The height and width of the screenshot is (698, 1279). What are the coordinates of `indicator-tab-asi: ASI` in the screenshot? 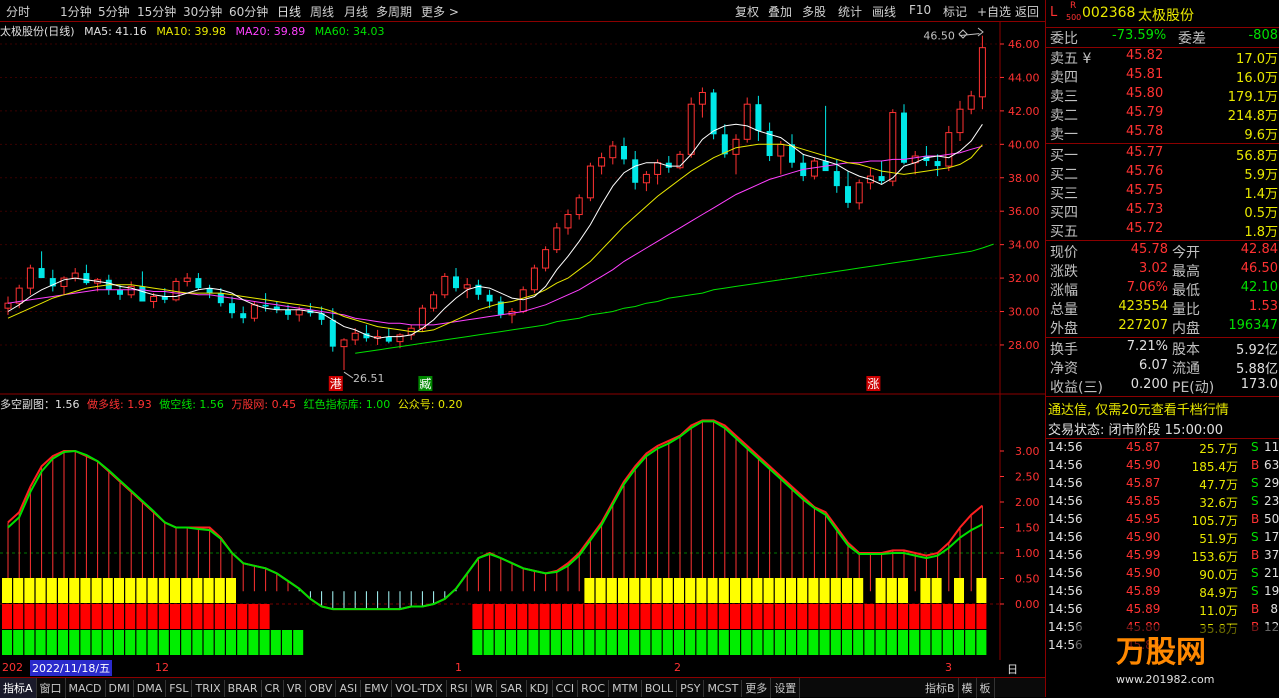 It's located at (349, 688).